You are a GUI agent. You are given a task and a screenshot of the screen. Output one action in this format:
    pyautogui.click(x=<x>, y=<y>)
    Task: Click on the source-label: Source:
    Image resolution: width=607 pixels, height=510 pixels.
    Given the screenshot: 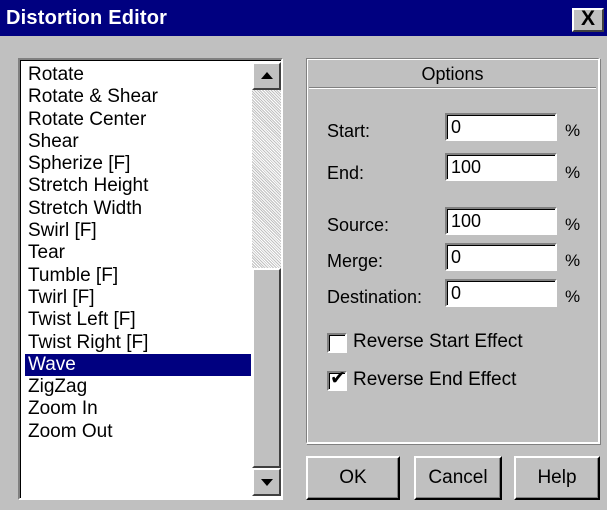 What is the action you would take?
    pyautogui.click(x=358, y=225)
    